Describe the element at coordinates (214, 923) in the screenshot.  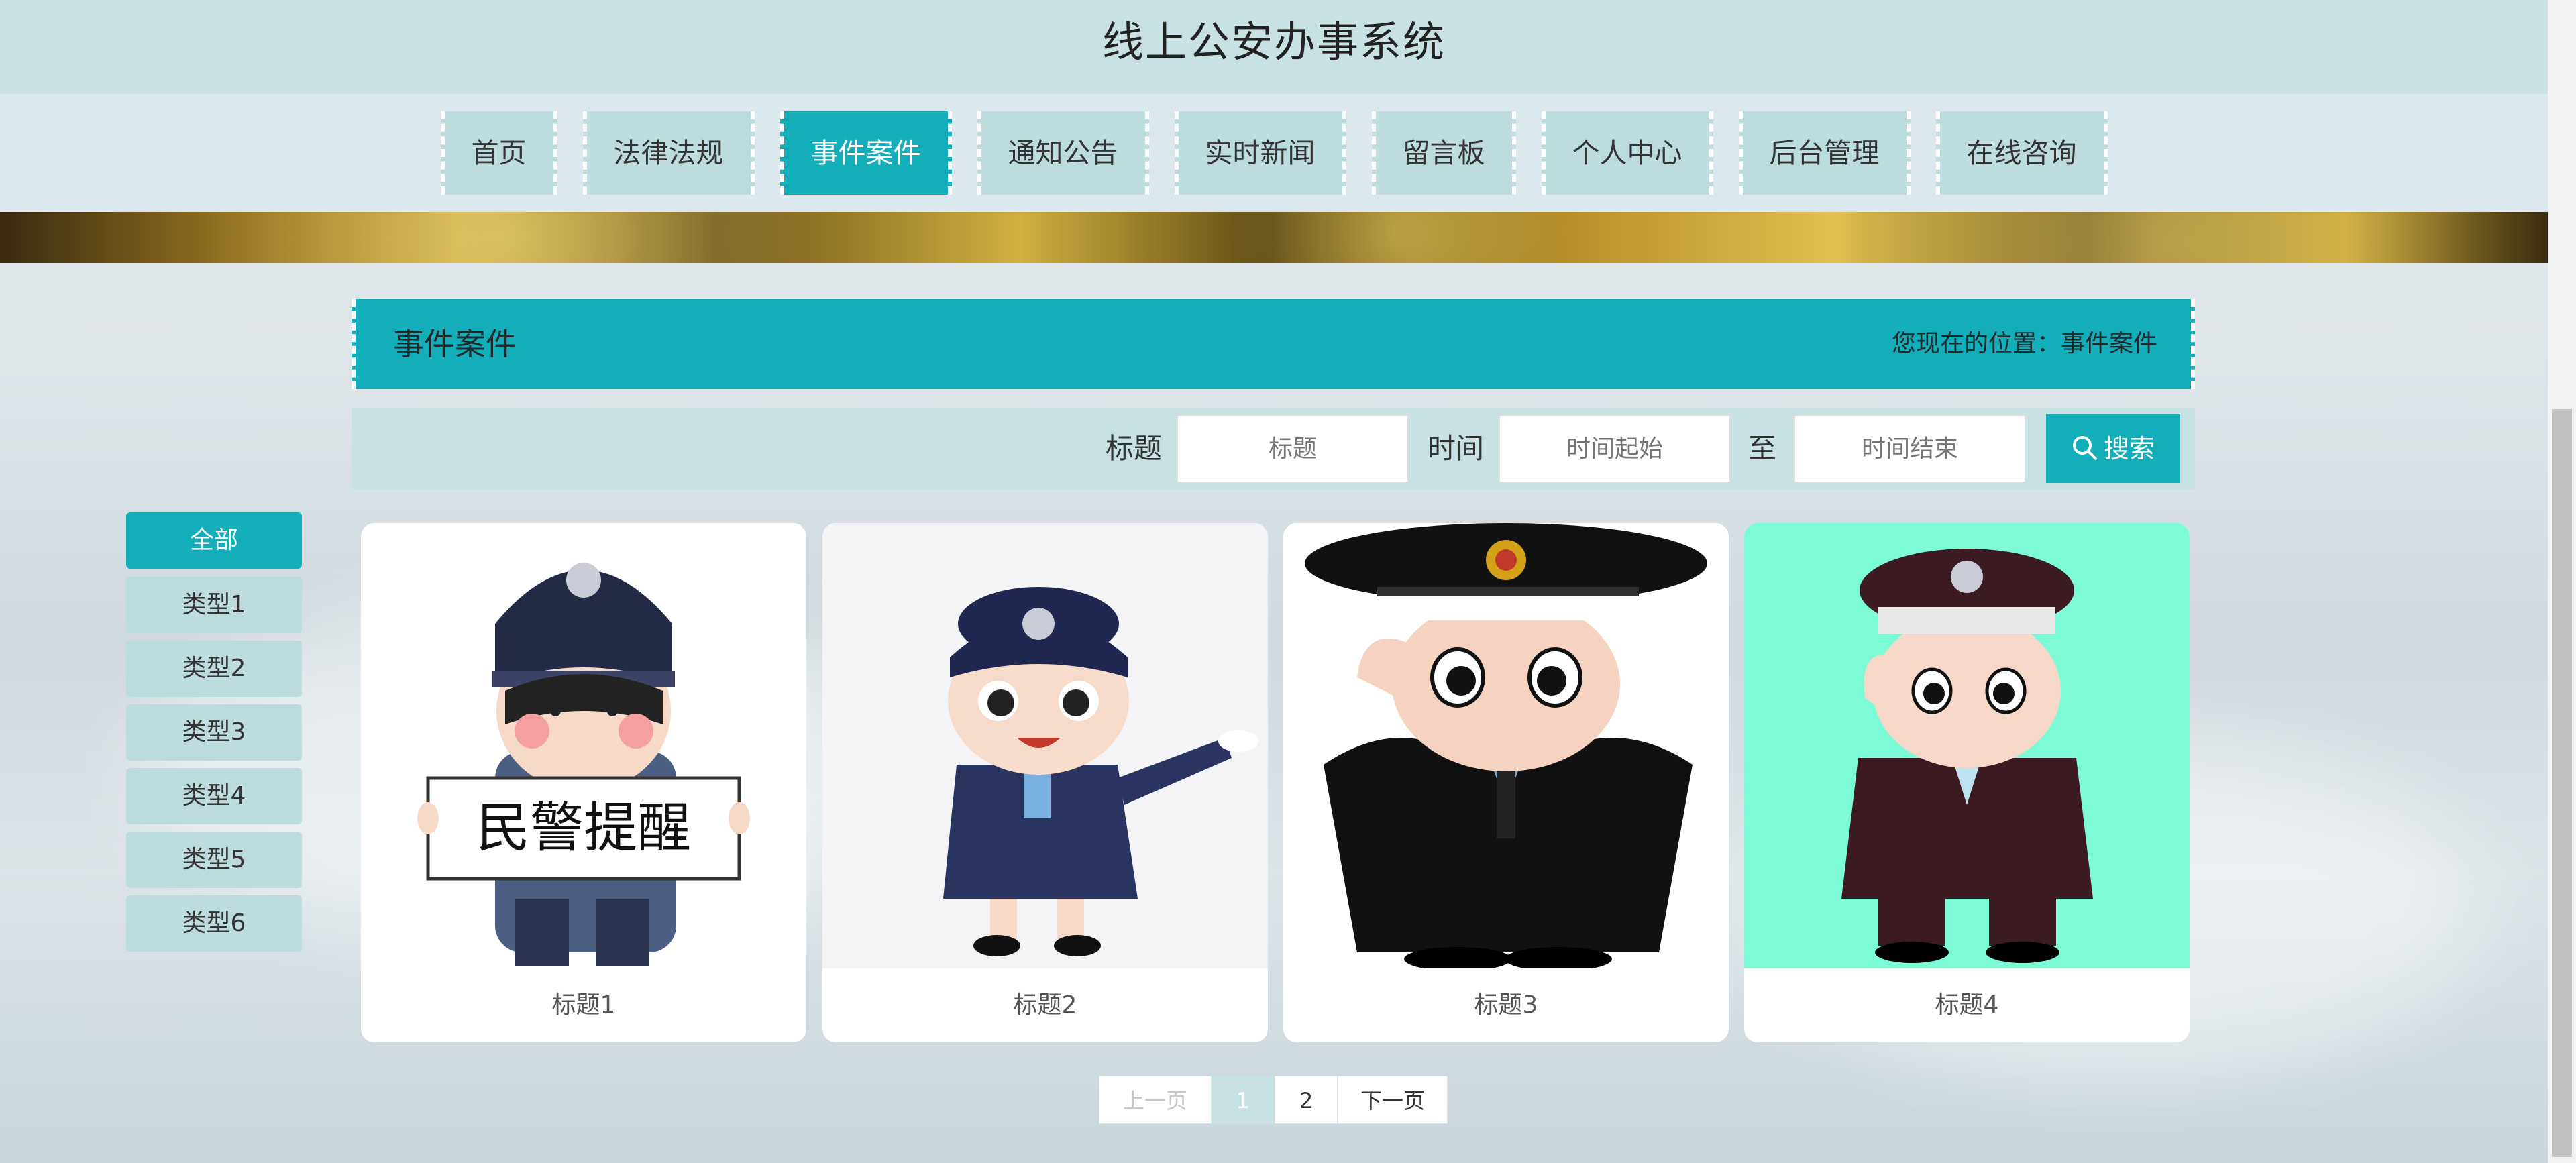
I see `category-type6: 类型6` at that location.